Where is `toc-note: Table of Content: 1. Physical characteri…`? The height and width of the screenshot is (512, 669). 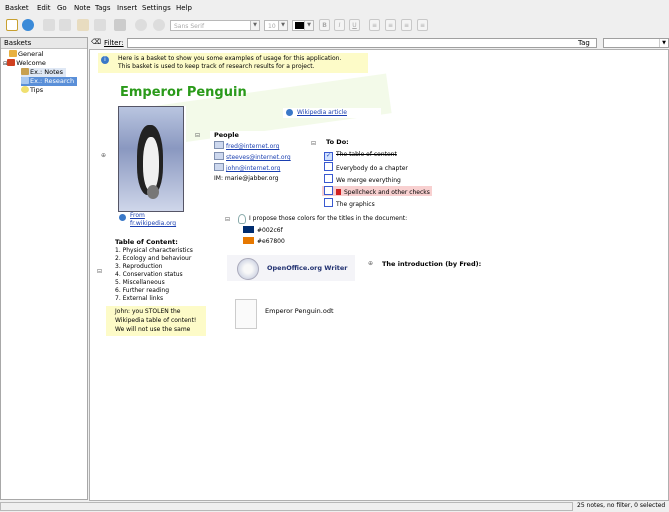
toc-note: Table of Content: 1. Physical characteri… is located at coordinates (155, 286).